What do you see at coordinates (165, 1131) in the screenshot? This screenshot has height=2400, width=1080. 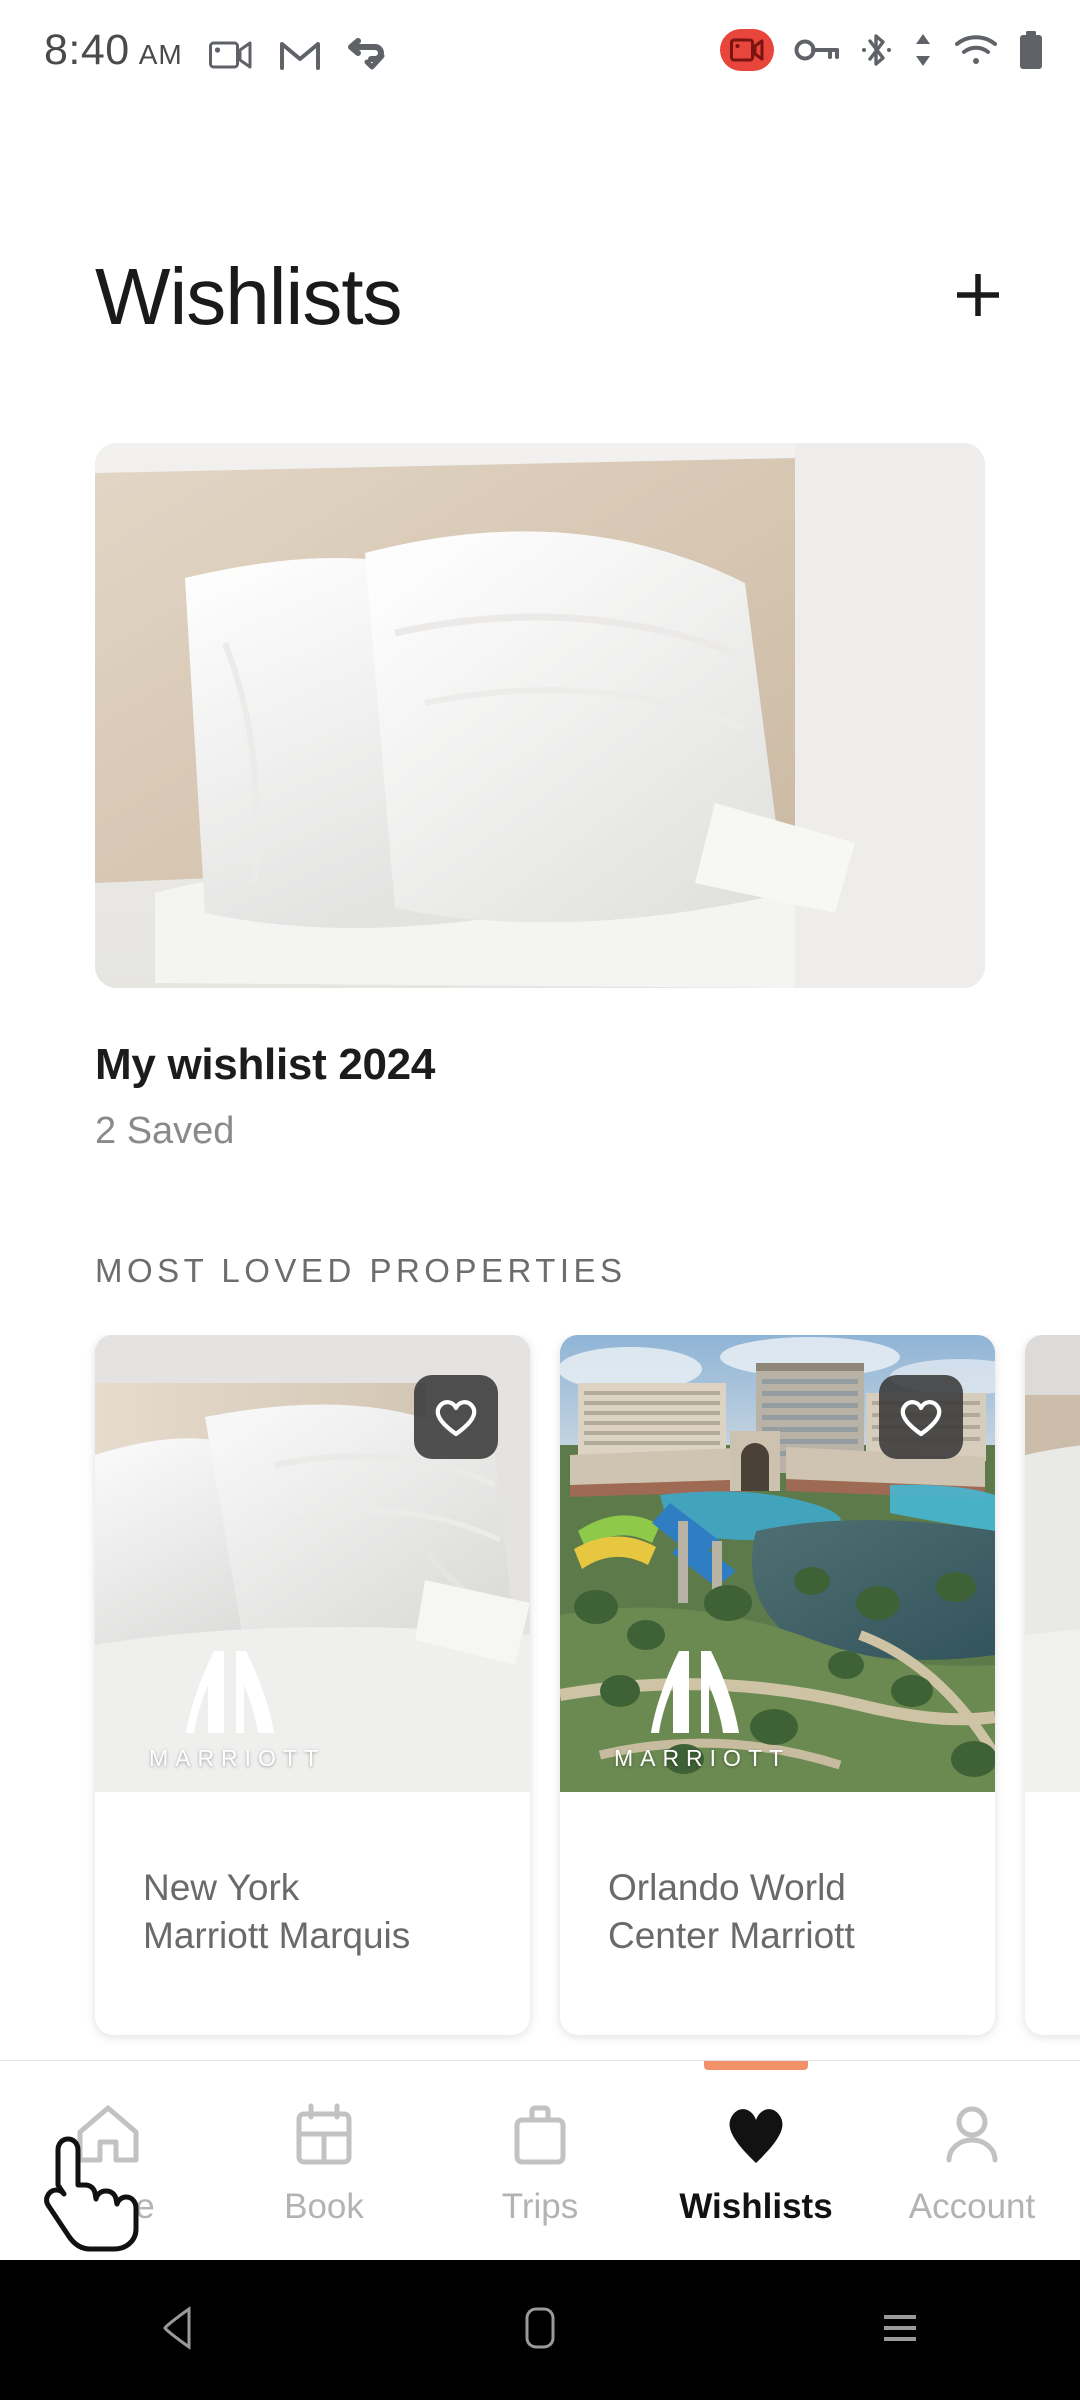 I see `wishlist-saved-count: 2 Saved` at bounding box center [165, 1131].